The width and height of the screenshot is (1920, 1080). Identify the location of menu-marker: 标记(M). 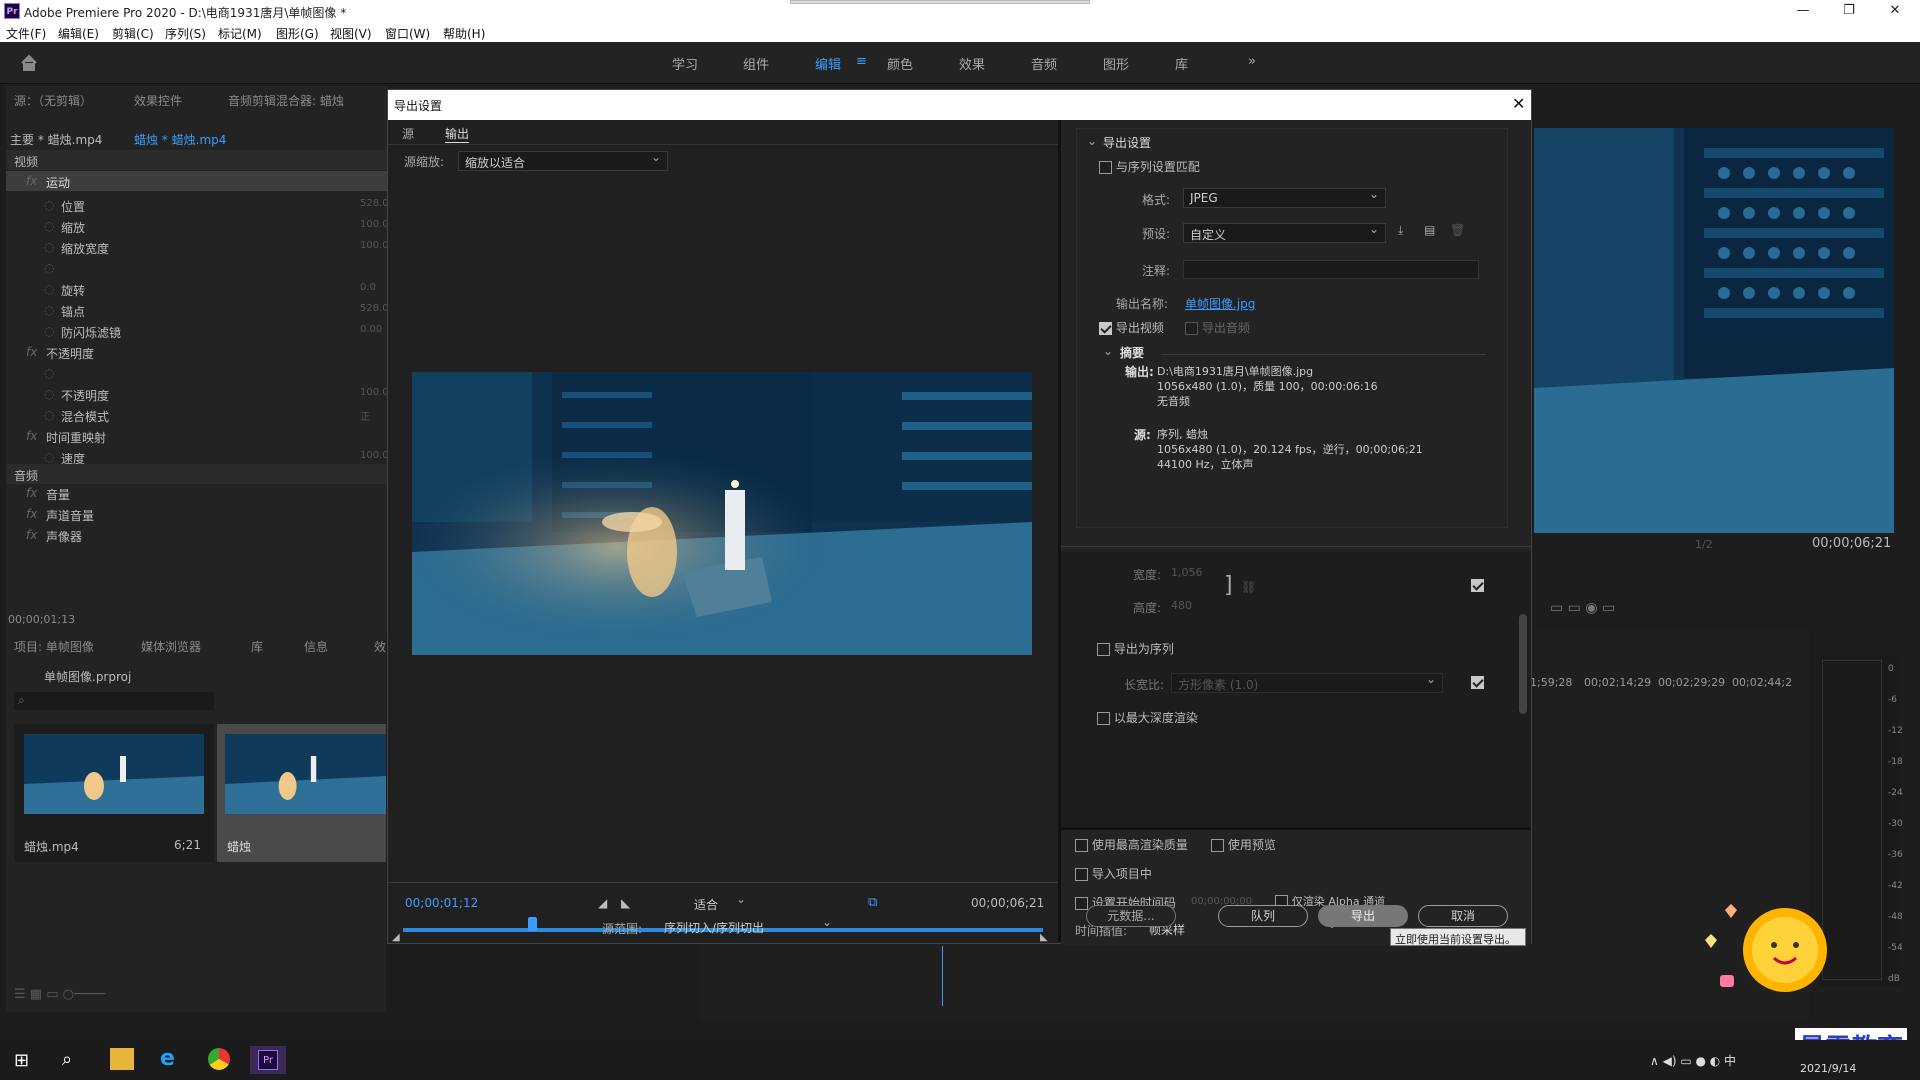
(240, 33).